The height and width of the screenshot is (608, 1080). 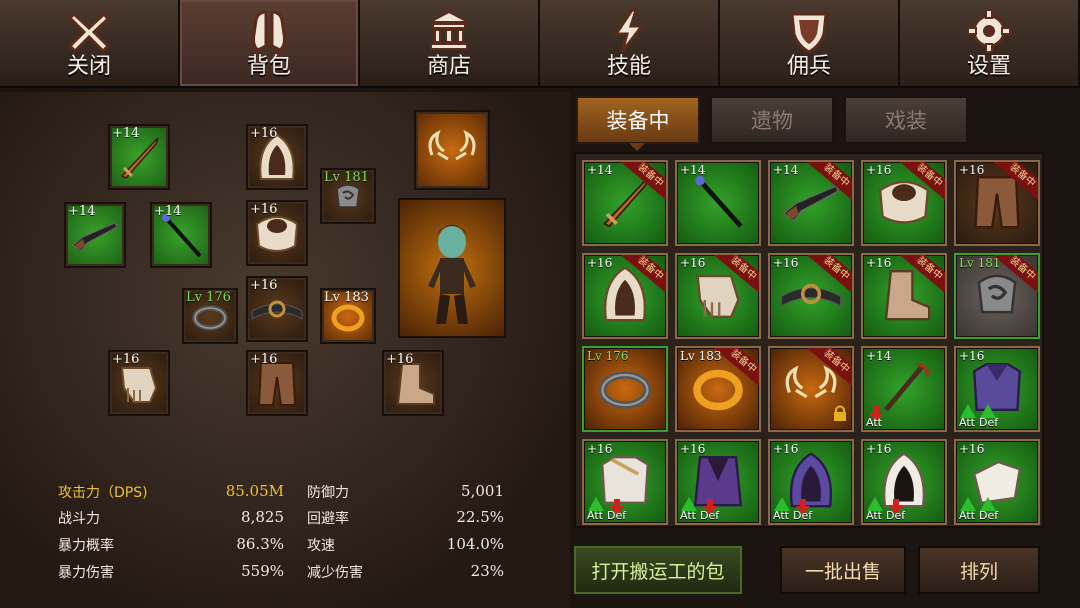 I want to click on slot-sword-level: +14, so click(x=126, y=133).